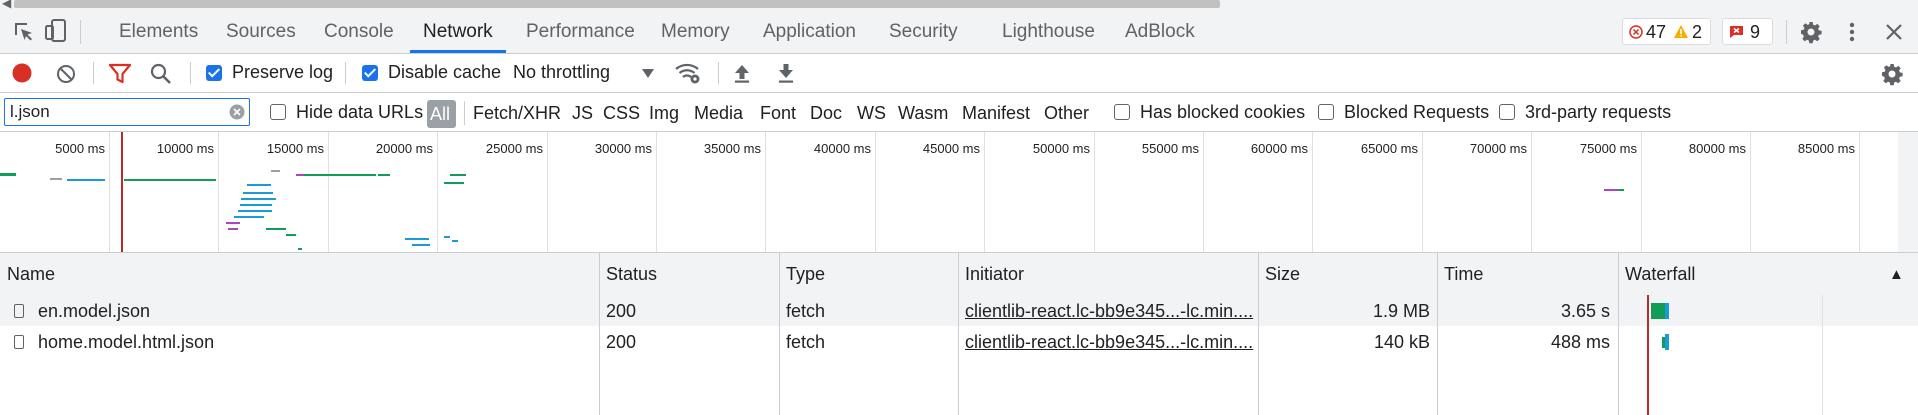  What do you see at coordinates (1463, 274) in the screenshot?
I see `column-header-time: Time` at bounding box center [1463, 274].